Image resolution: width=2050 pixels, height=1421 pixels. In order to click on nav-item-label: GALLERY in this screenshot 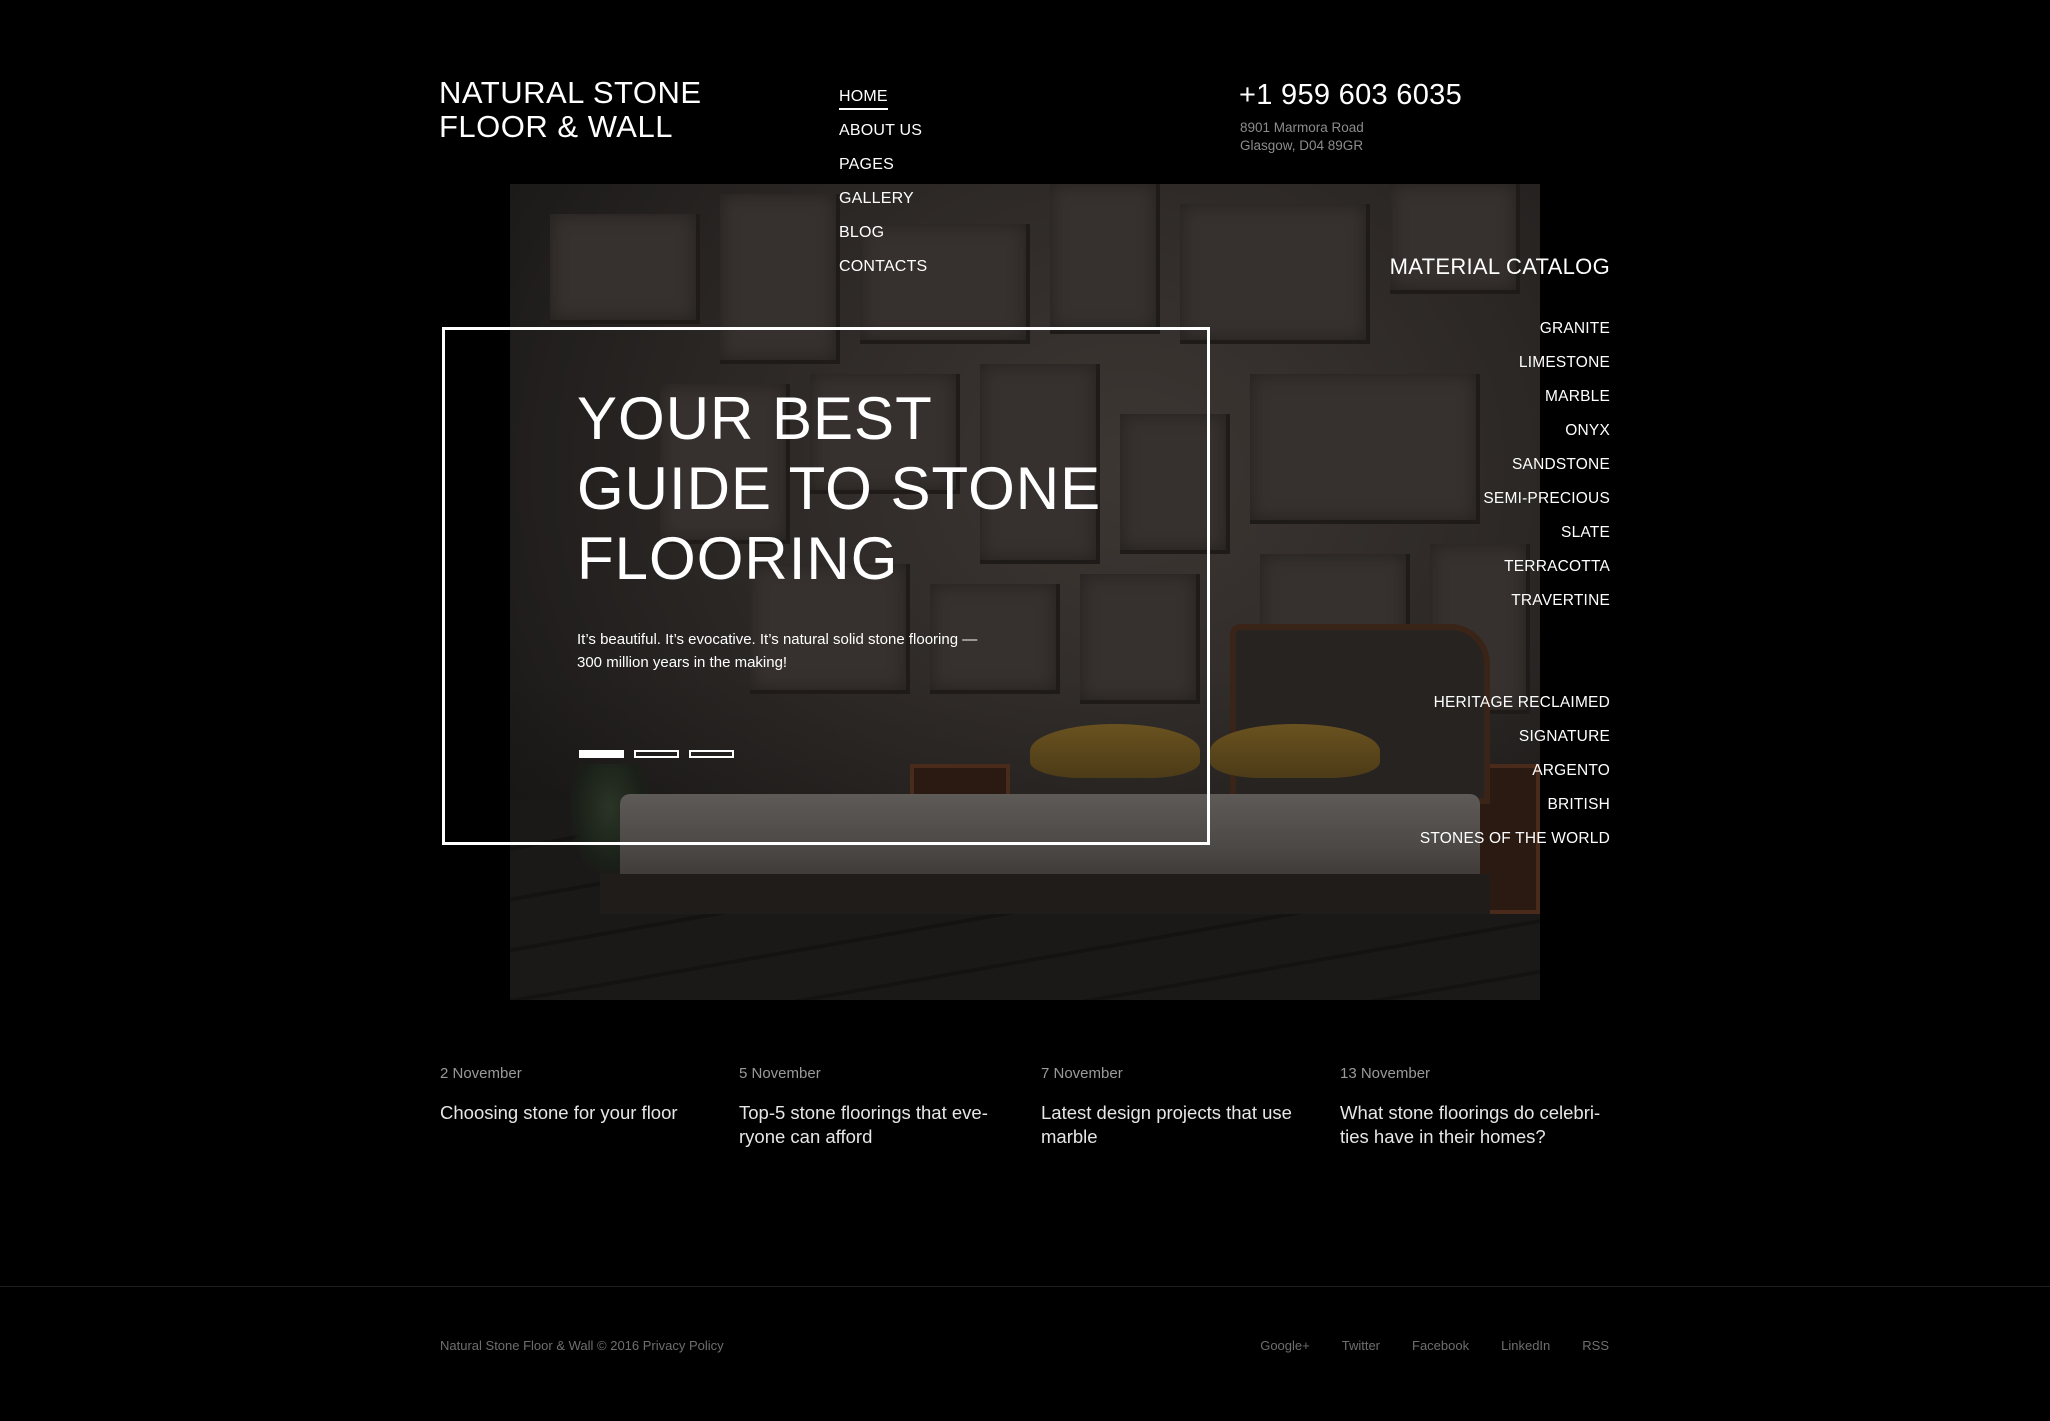, I will do `click(876, 198)`.